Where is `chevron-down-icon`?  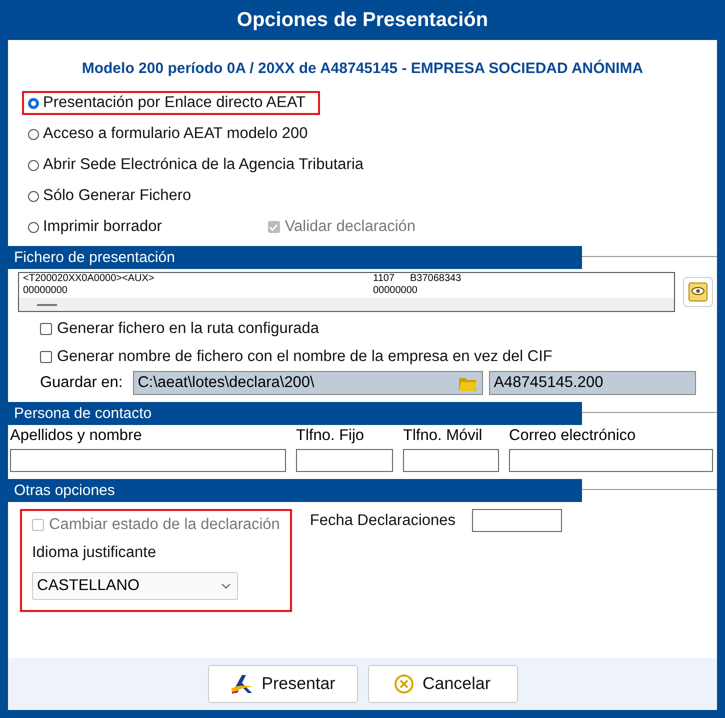 chevron-down-icon is located at coordinates (226, 586).